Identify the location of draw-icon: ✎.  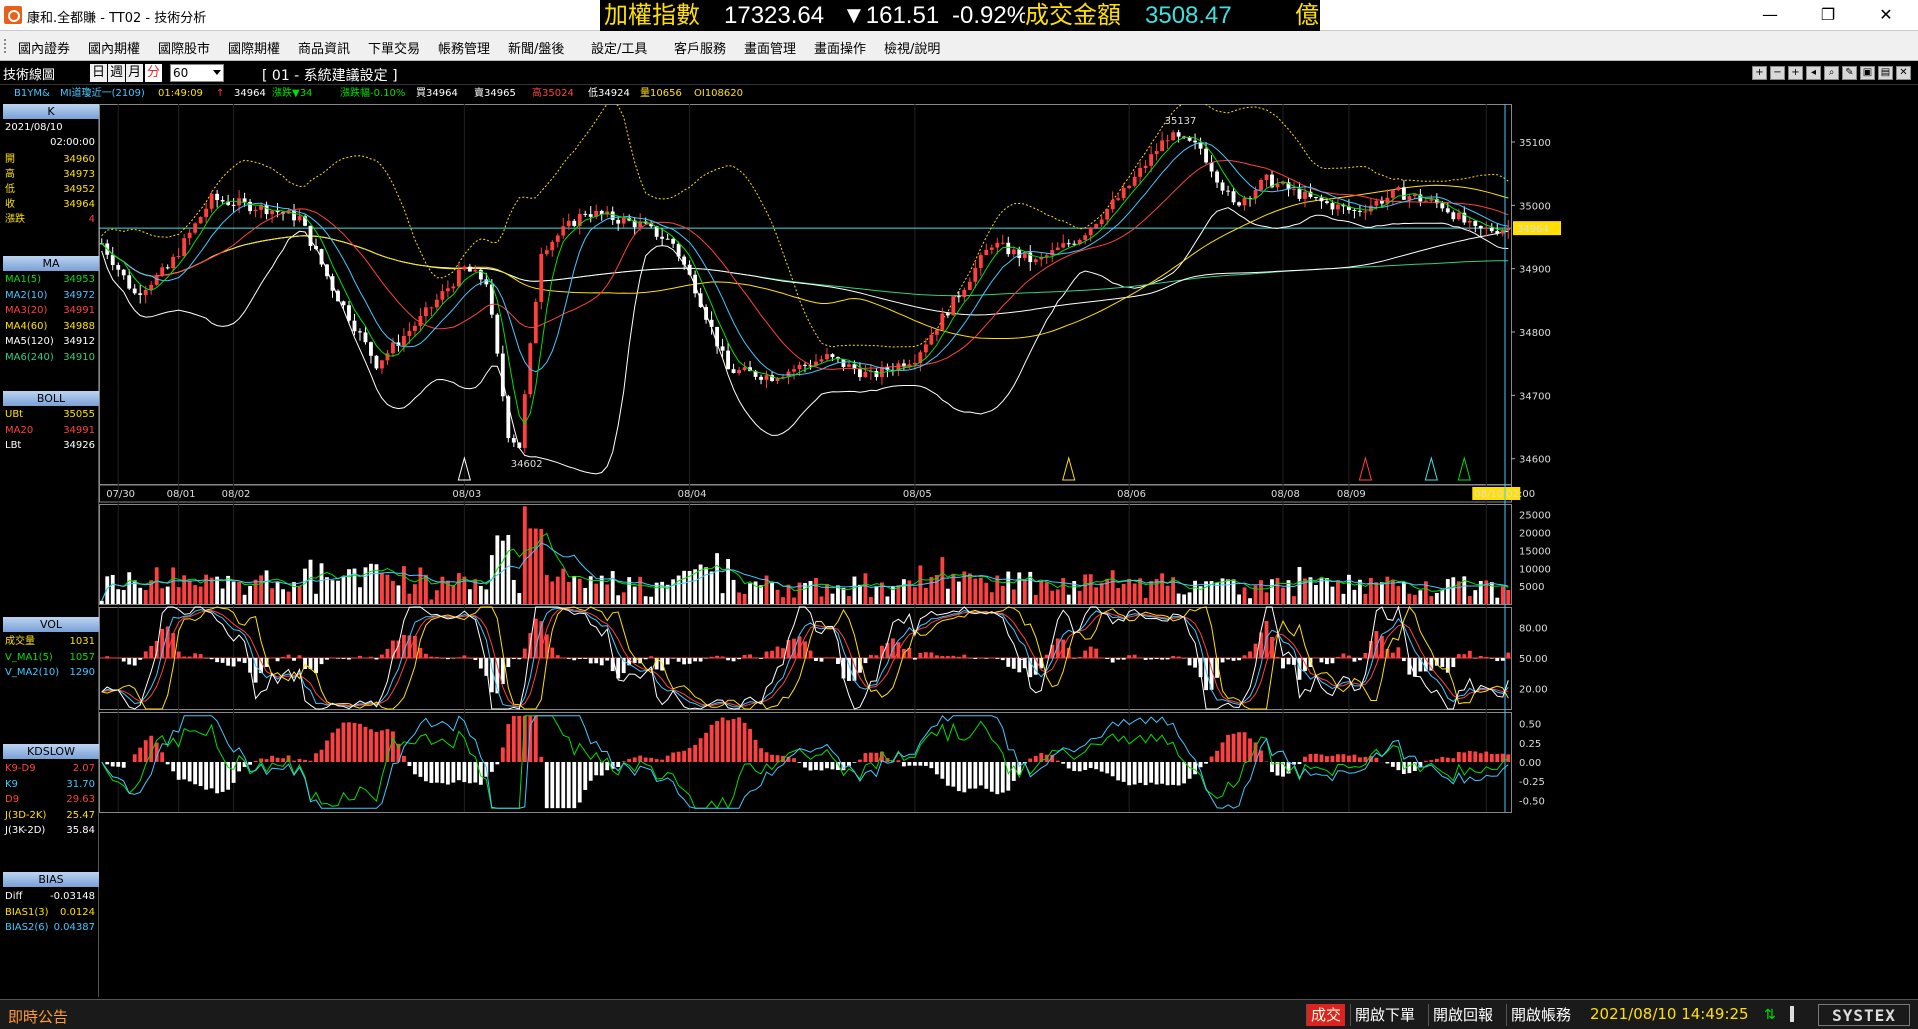
(1849, 73).